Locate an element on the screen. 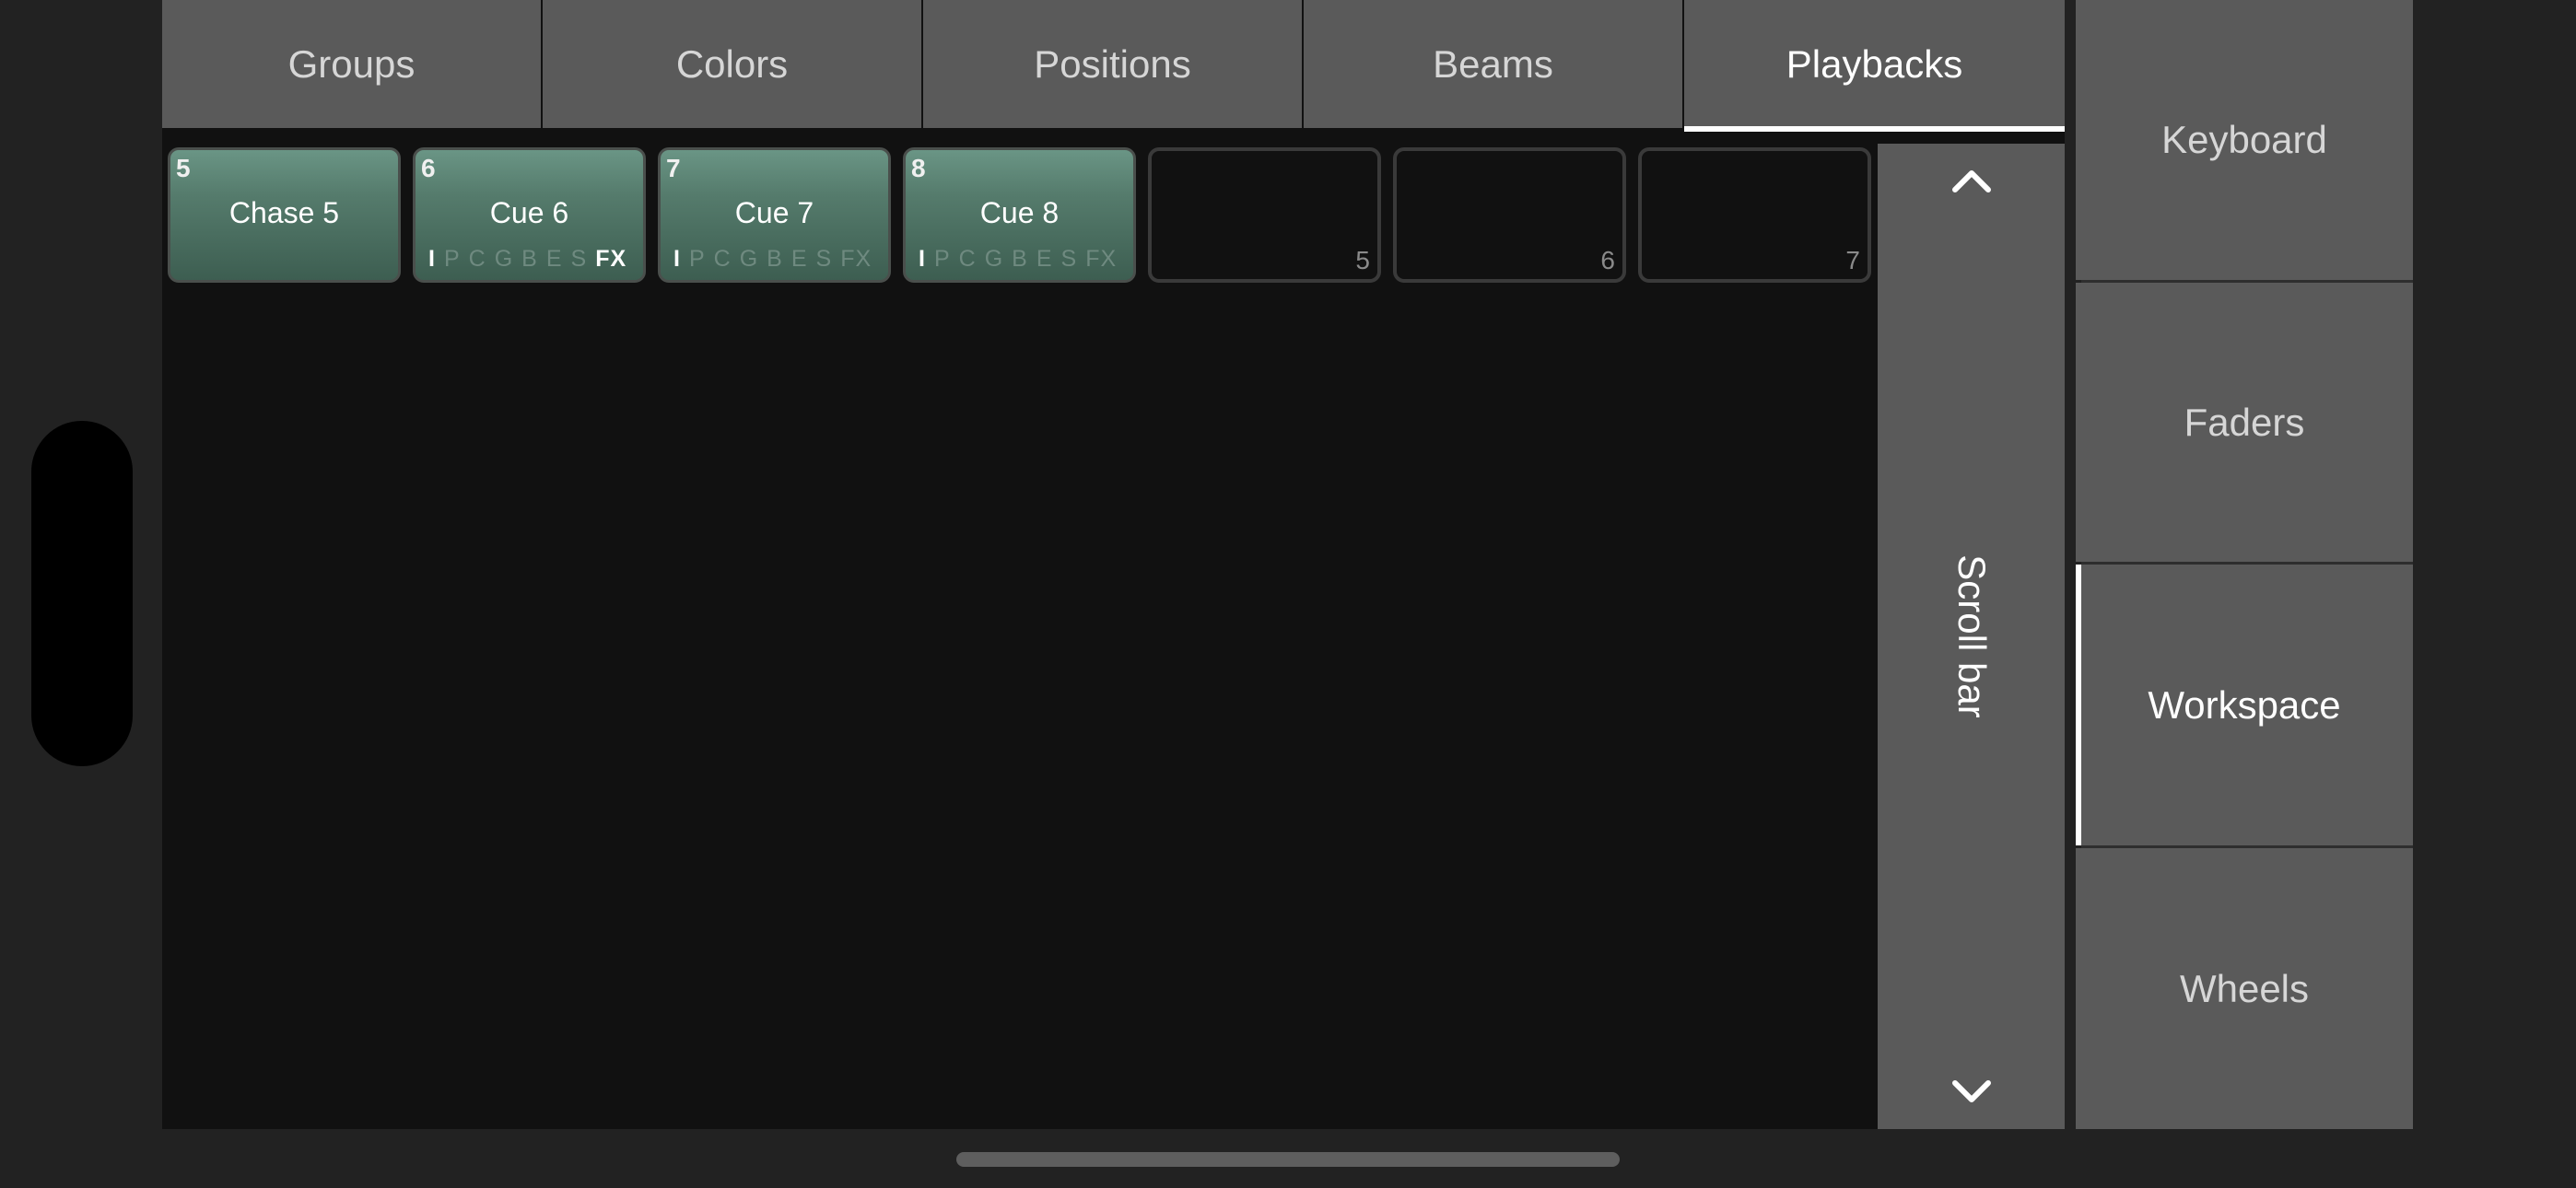  sidebar-item-label: Wheels is located at coordinates (2244, 988).